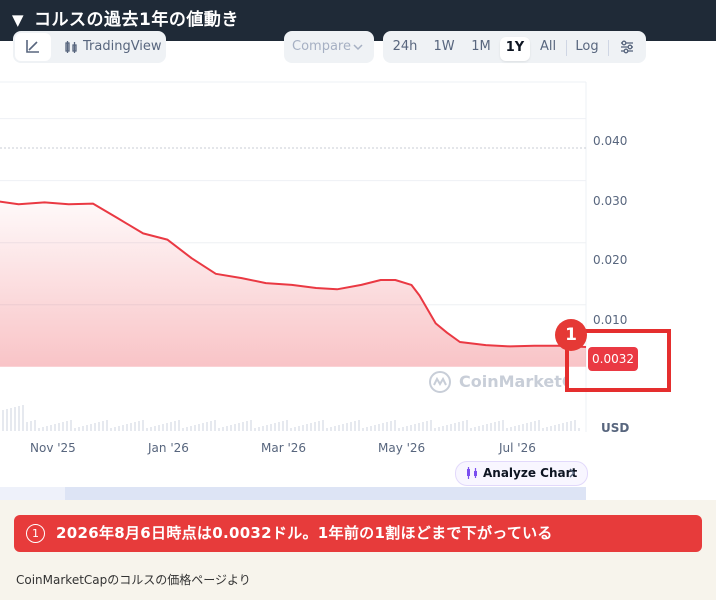  I want to click on range-navigator, so click(293, 493).